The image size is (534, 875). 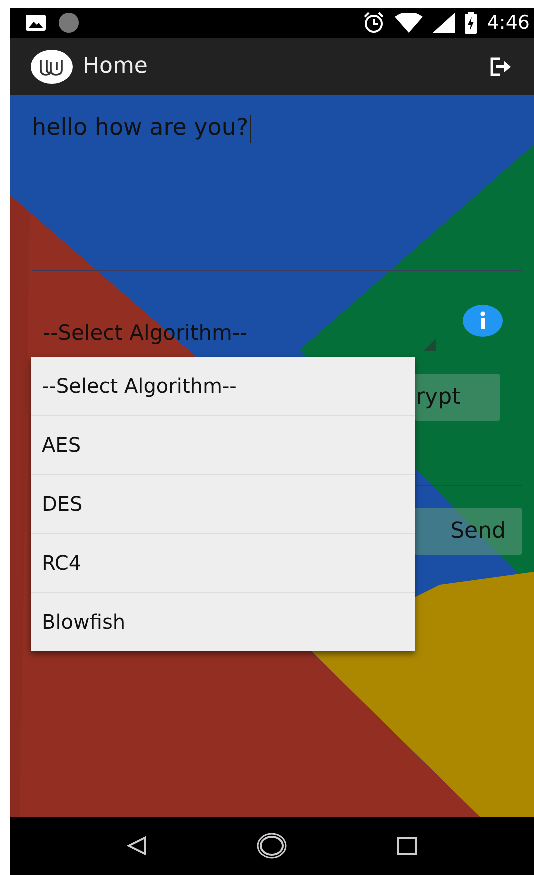 I want to click on dropdown-item: RC4, so click(x=223, y=563).